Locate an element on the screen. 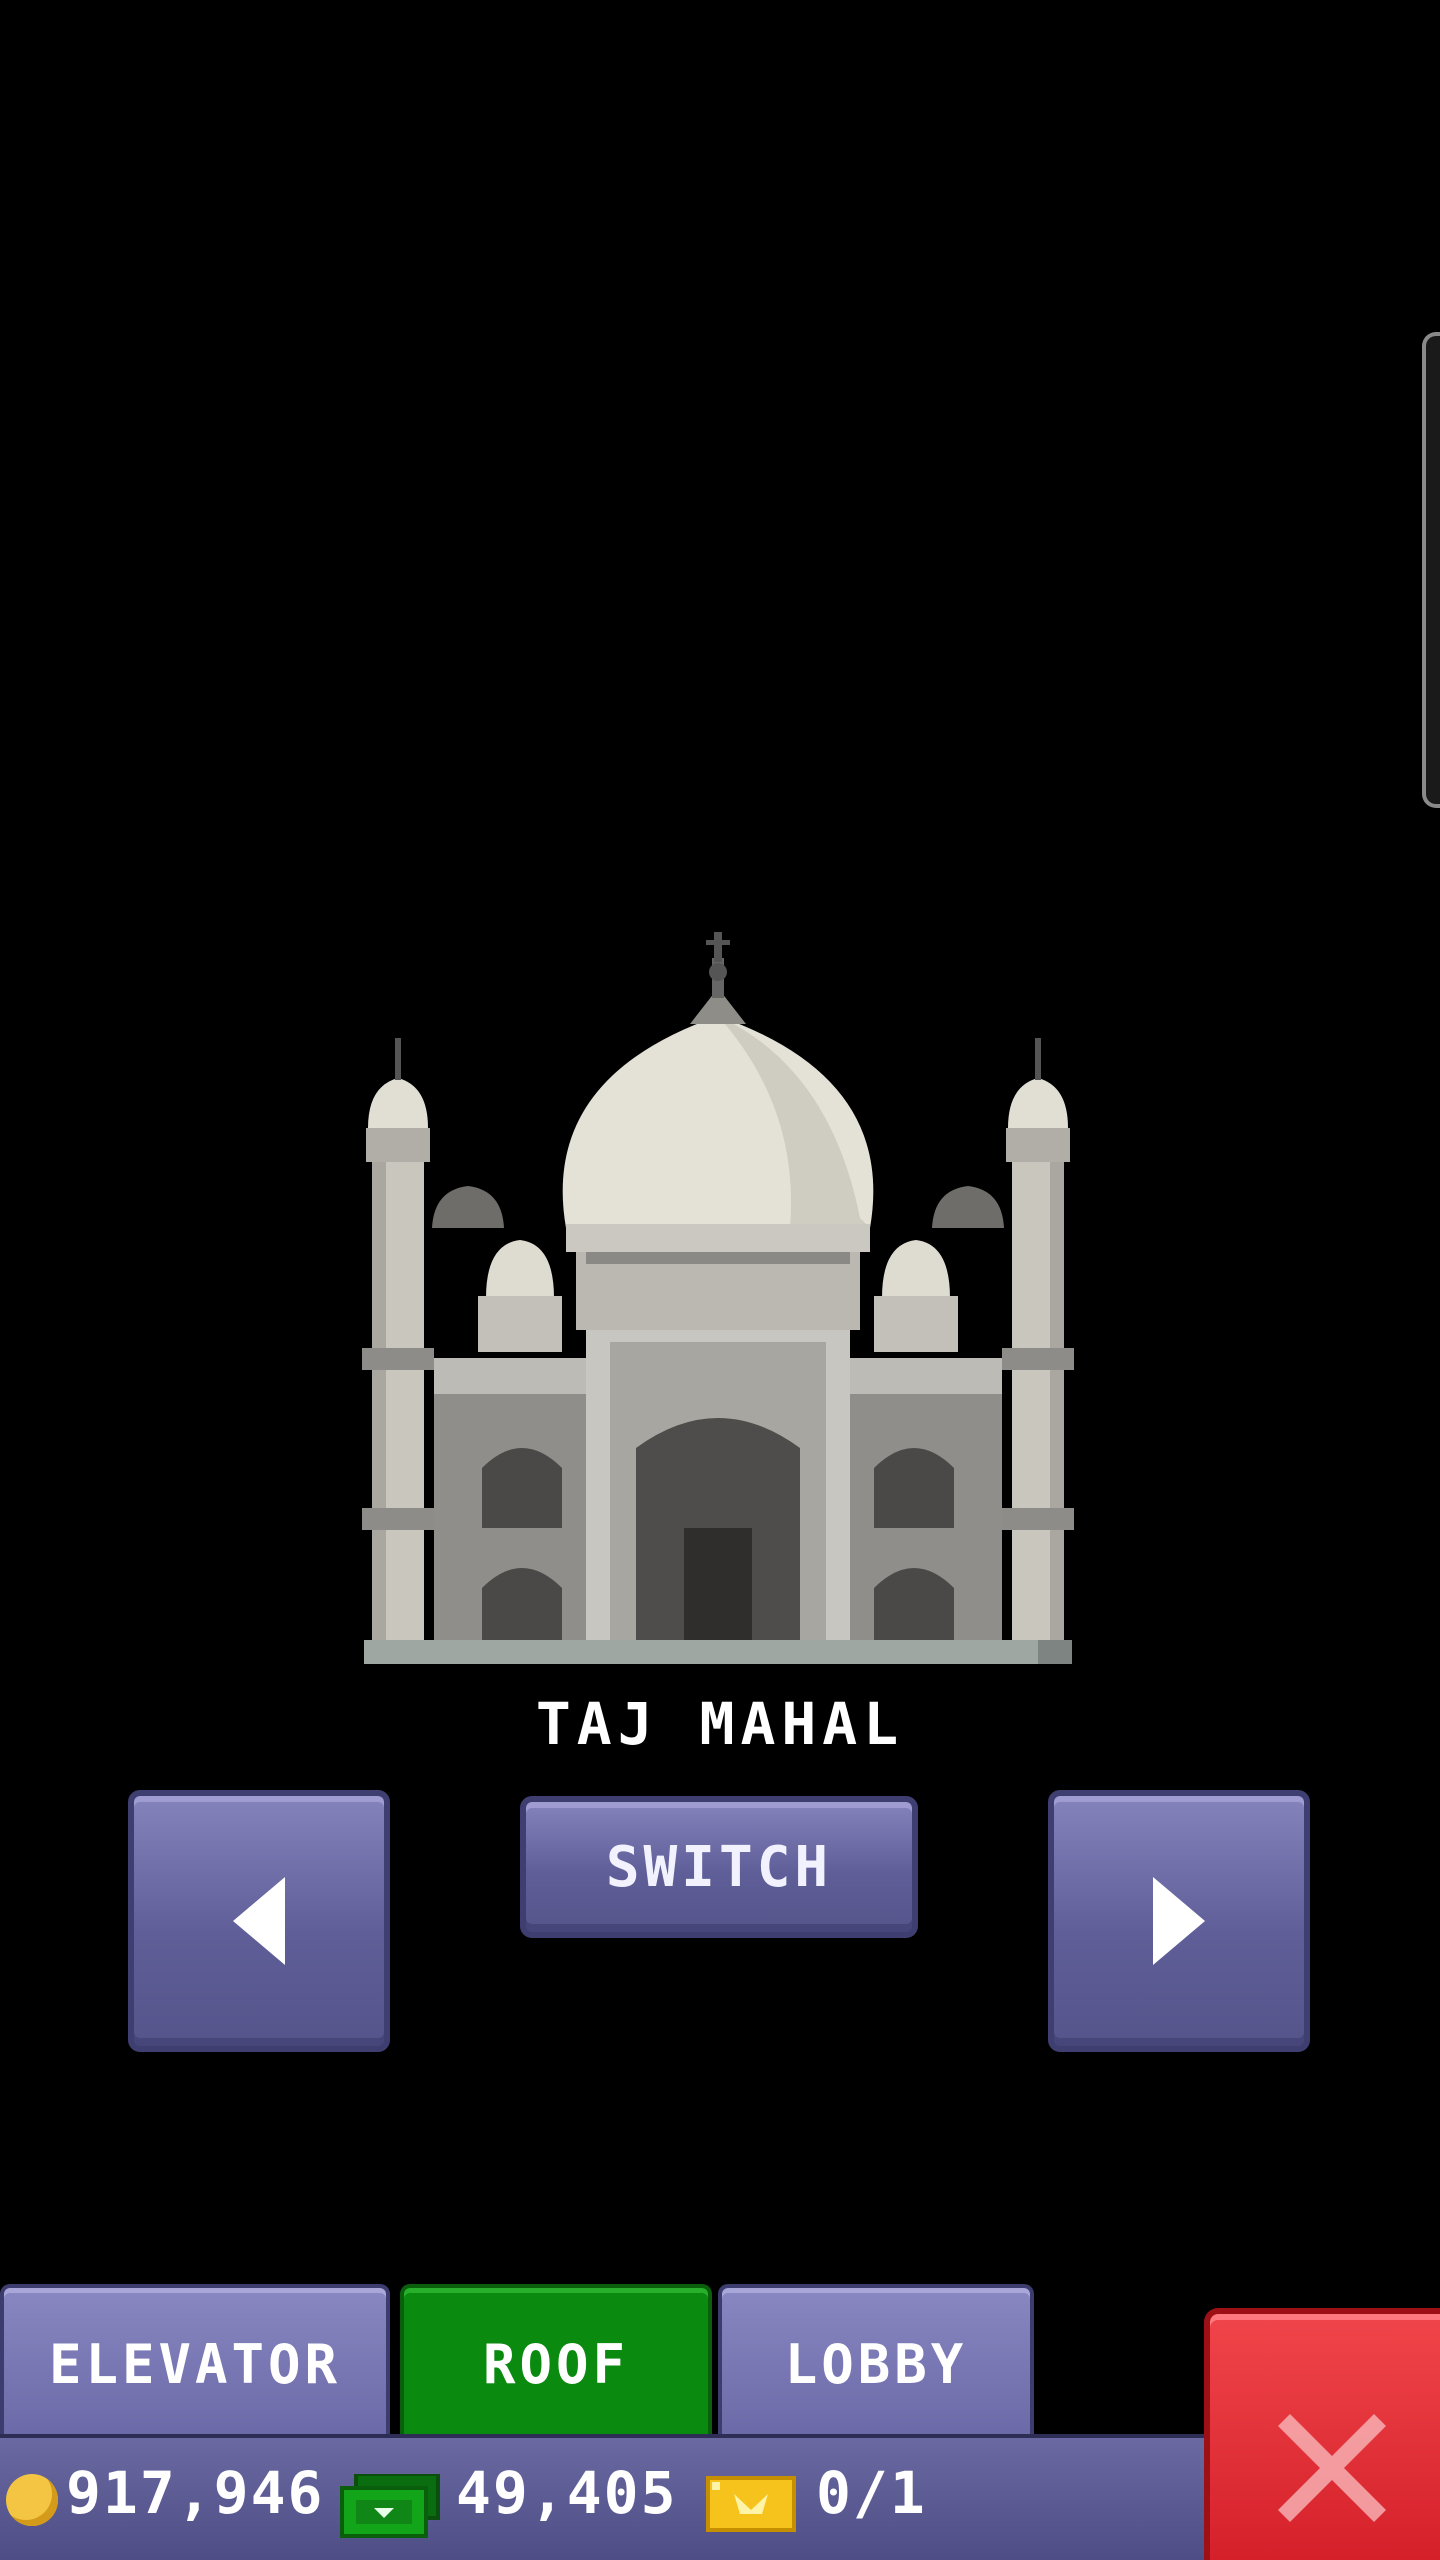 Image resolution: width=1440 pixels, height=2560 pixels. bux-icon is located at coordinates (390, 2505).